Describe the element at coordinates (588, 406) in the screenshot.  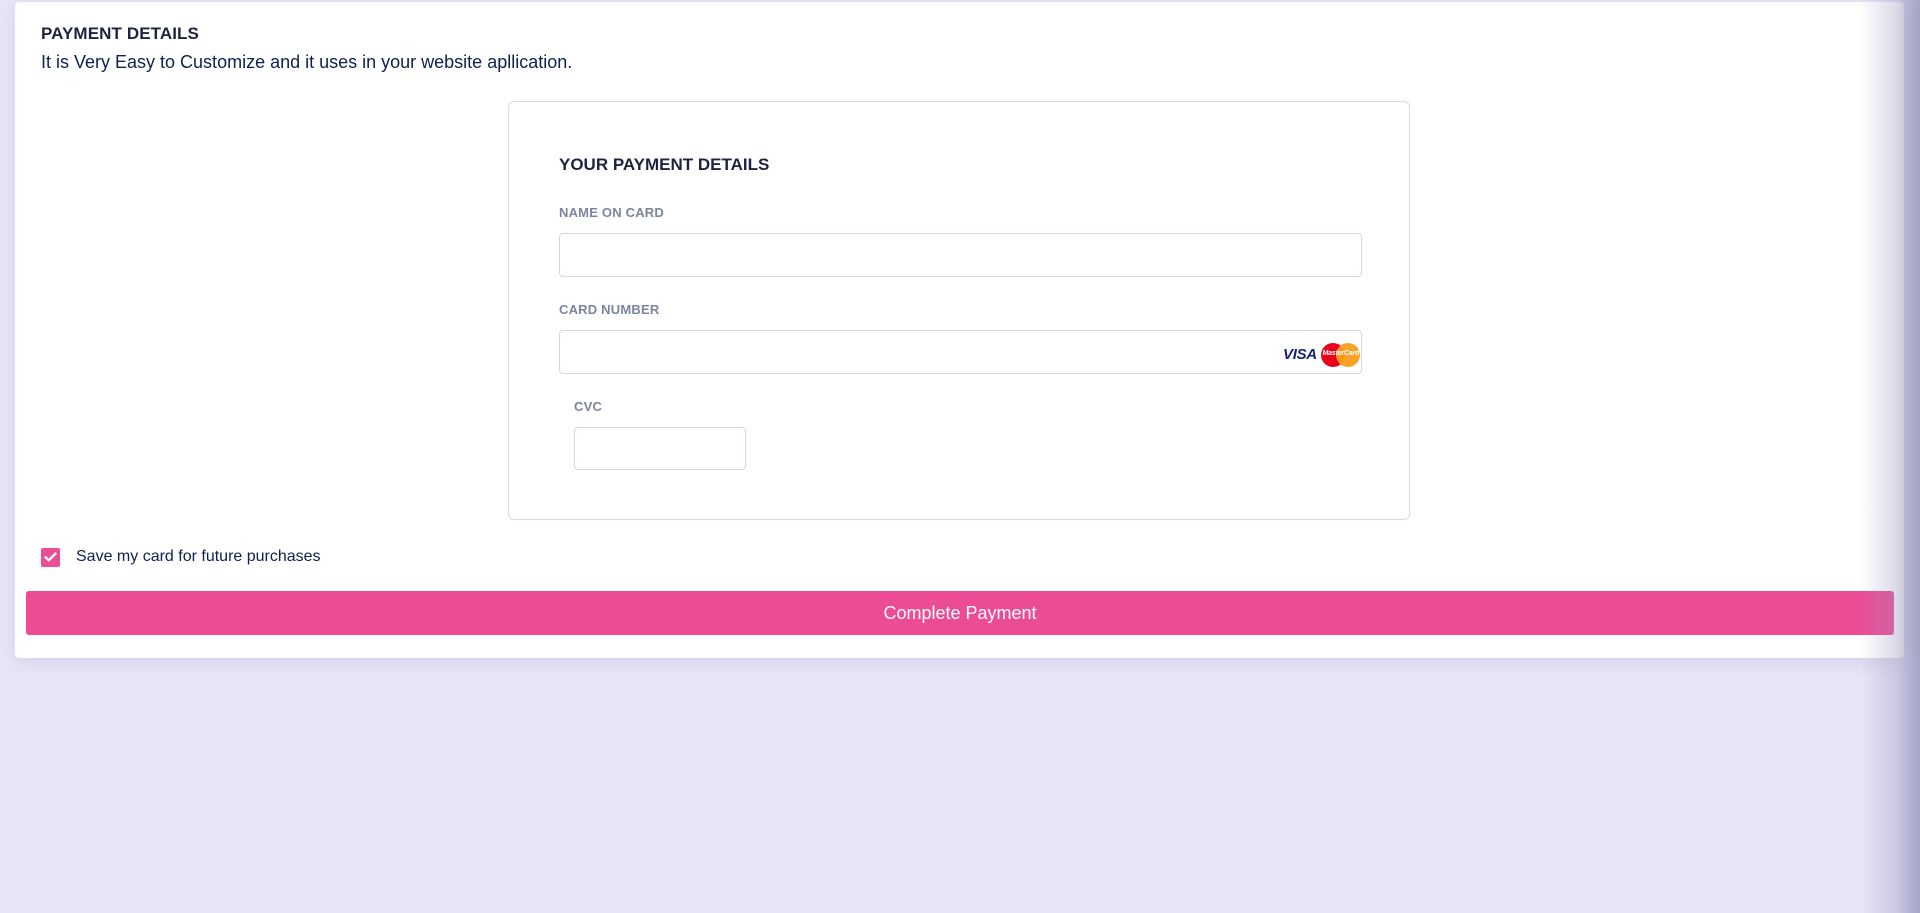
I see `cvc-label: CVC` at that location.